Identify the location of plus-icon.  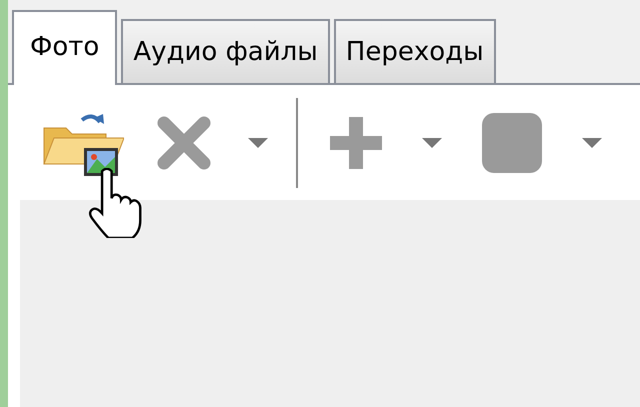
(356, 142).